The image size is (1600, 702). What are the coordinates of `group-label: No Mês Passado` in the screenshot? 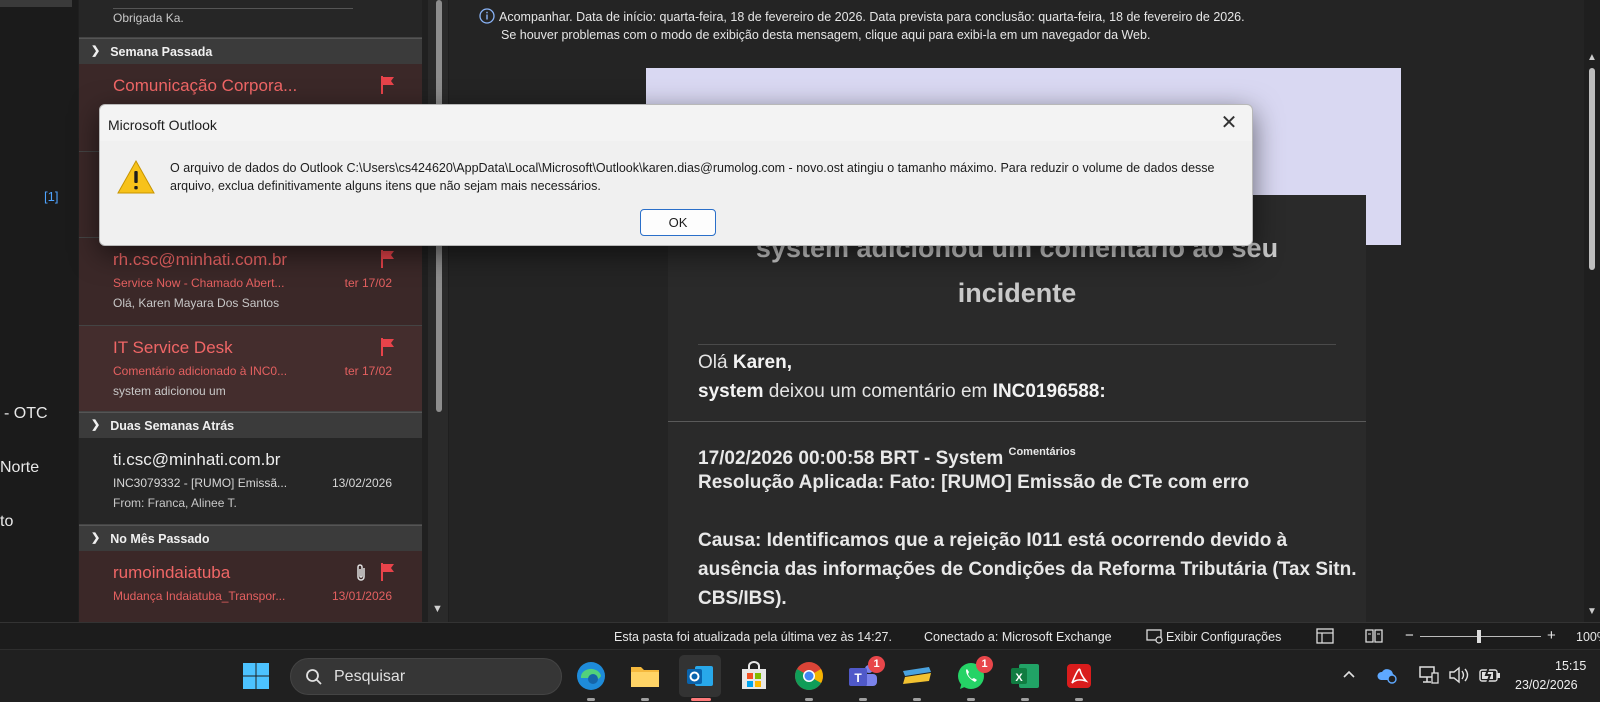 It's located at (160, 538).